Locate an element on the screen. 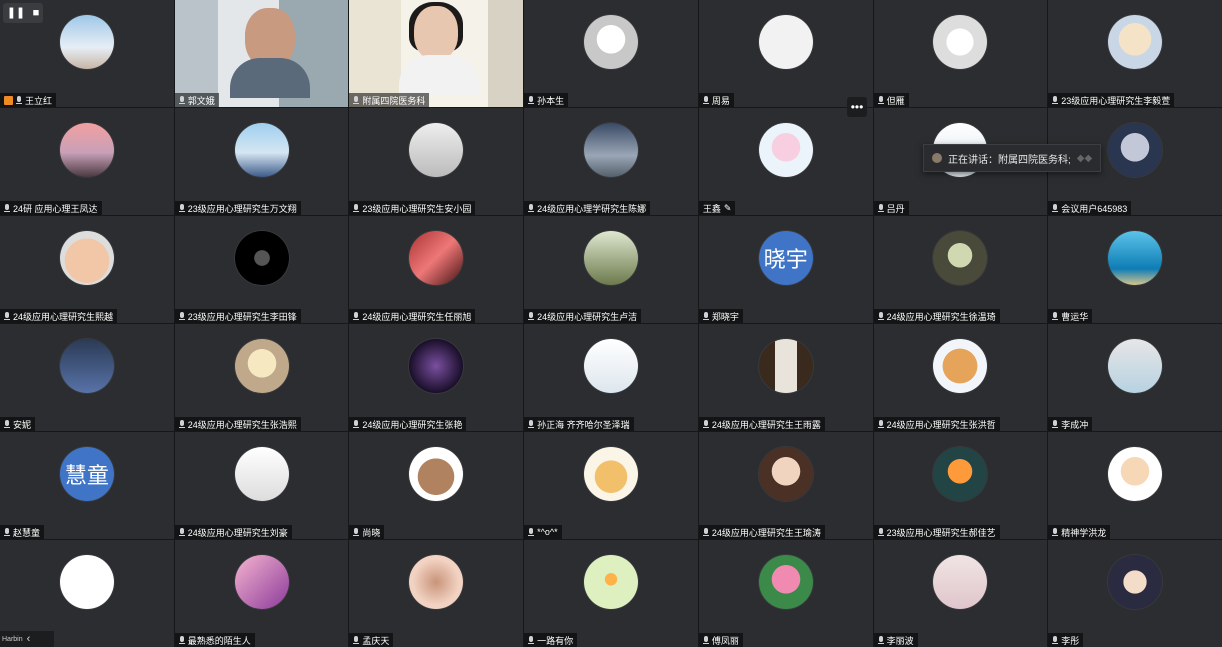 The height and width of the screenshot is (647, 1222). host-icon is located at coordinates (8, 100).